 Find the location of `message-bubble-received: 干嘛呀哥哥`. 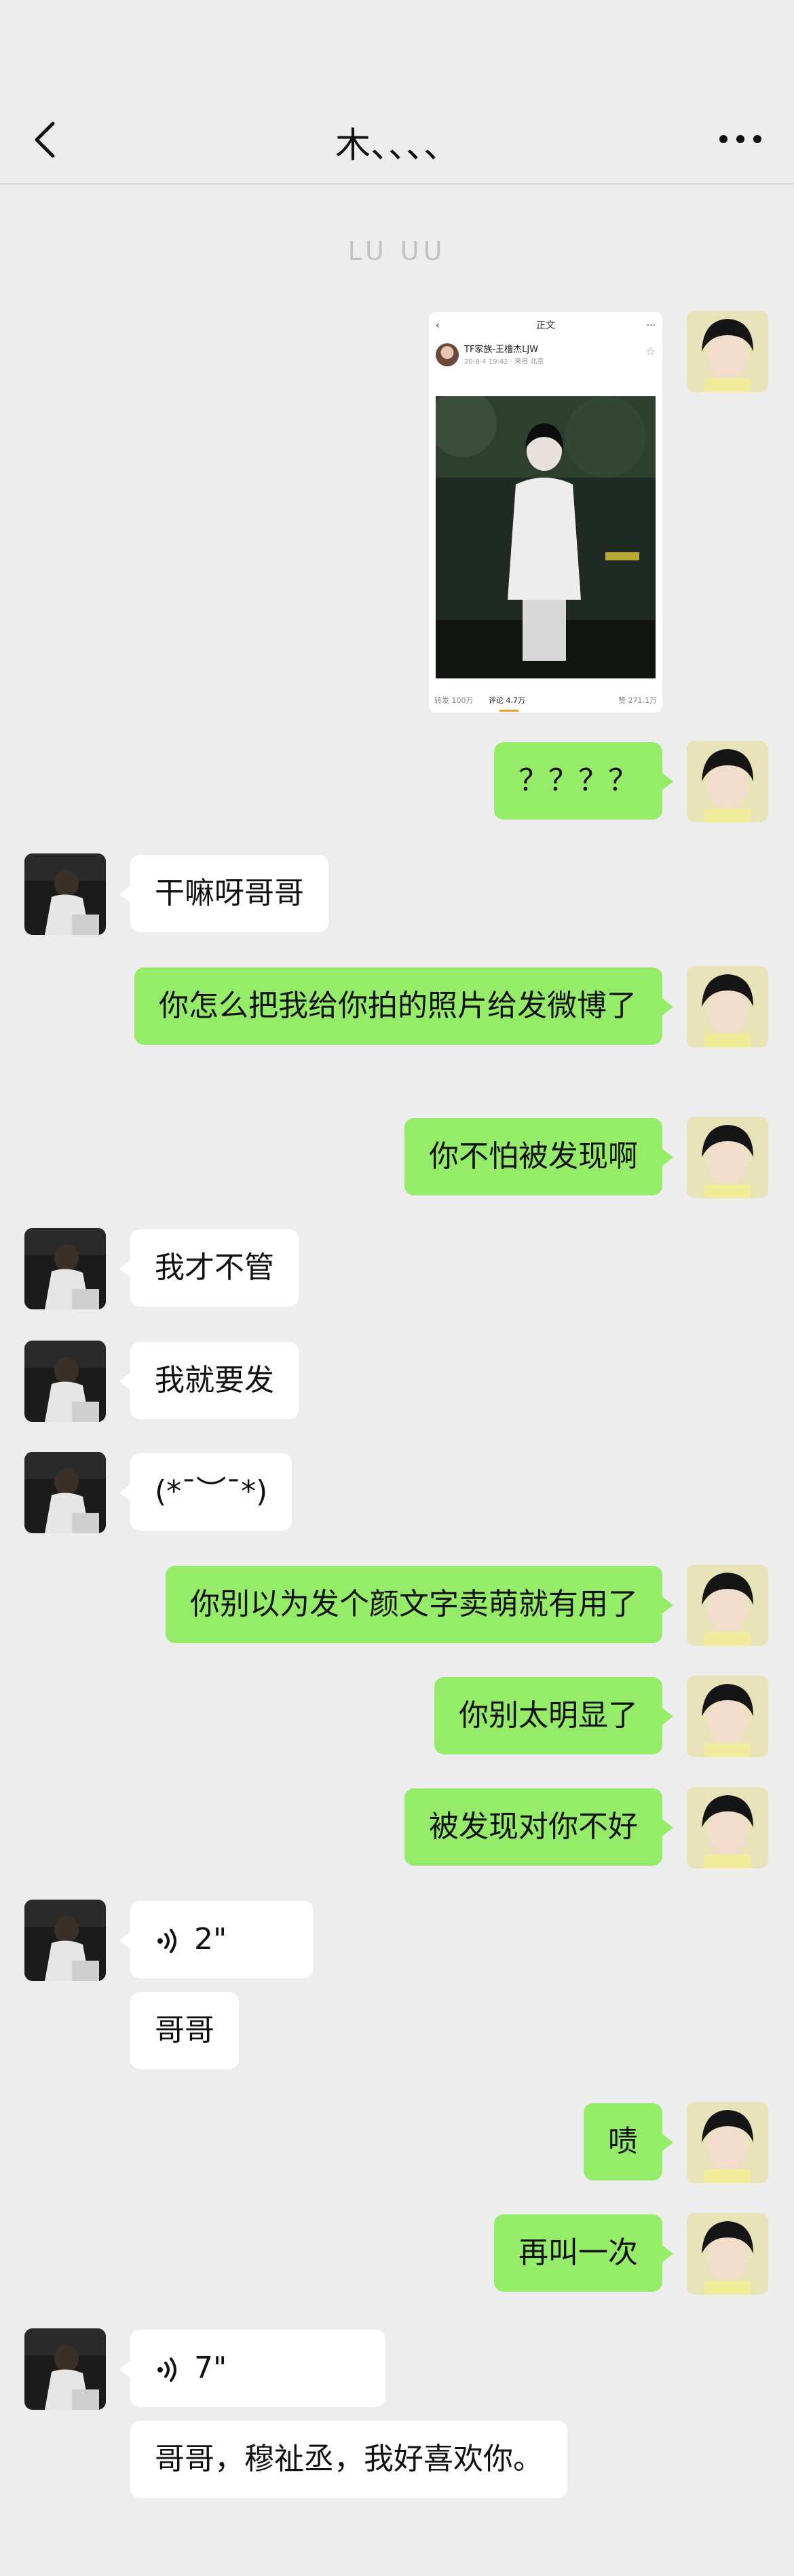

message-bubble-received: 干嘛呀哥哥 is located at coordinates (224, 893).